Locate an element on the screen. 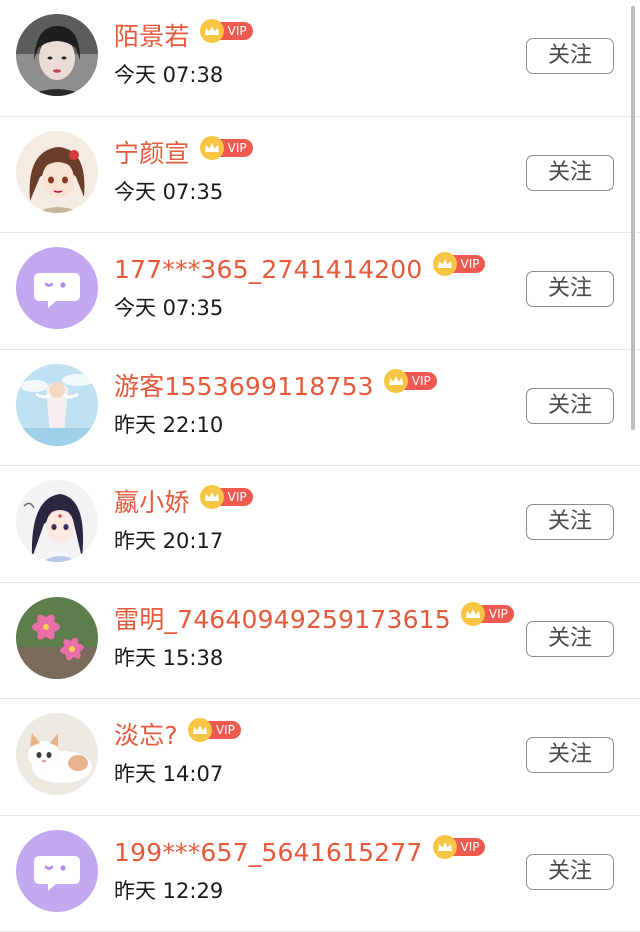 Image resolution: width=640 pixels, height=932 pixels. name-line: 雷明_74640949259173615 VIP is located at coordinates (314, 620).